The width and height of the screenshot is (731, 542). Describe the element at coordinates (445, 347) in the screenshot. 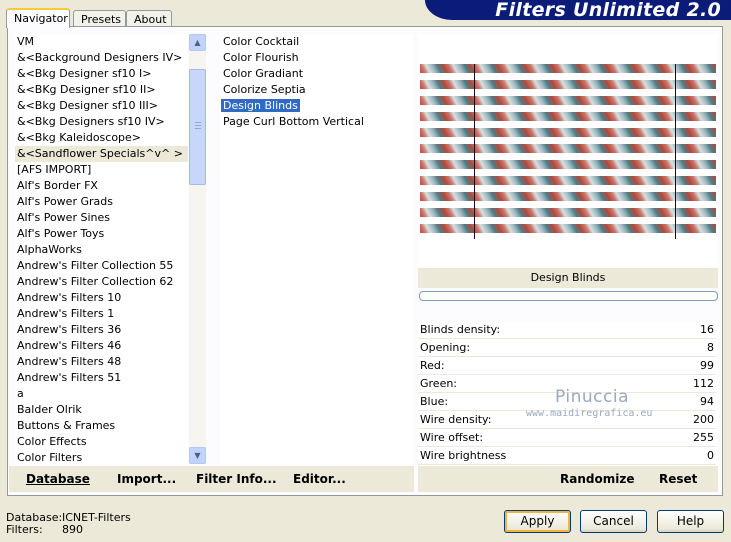

I see `param-label: Opening:` at that location.